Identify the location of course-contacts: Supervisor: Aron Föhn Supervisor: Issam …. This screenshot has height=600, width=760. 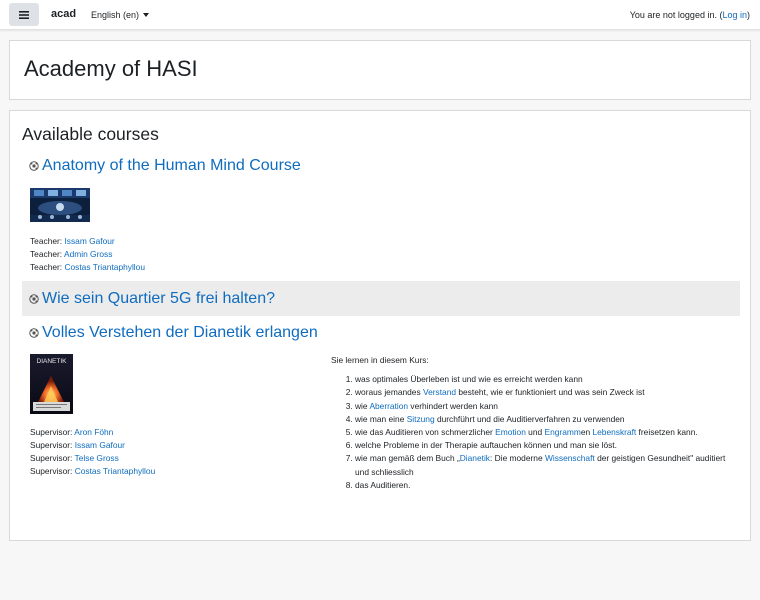
(92, 452).